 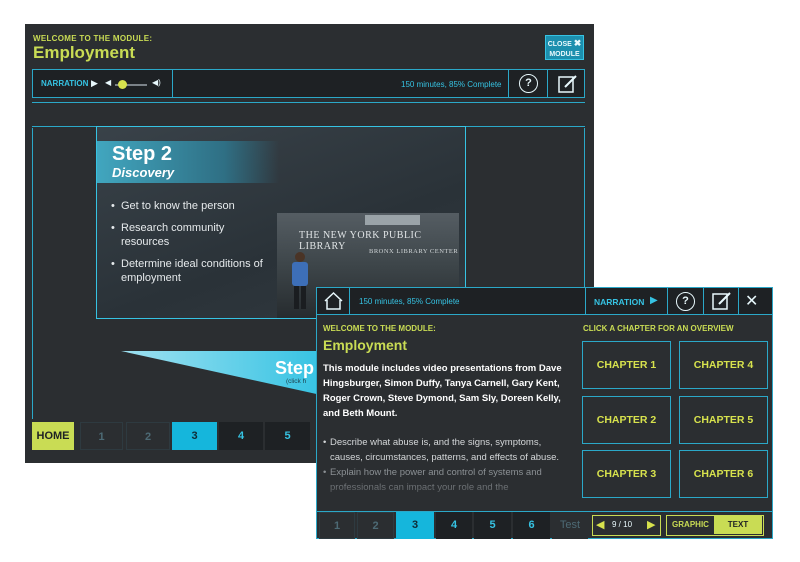 I want to click on speaker-low-icon: ◀, so click(x=108, y=82).